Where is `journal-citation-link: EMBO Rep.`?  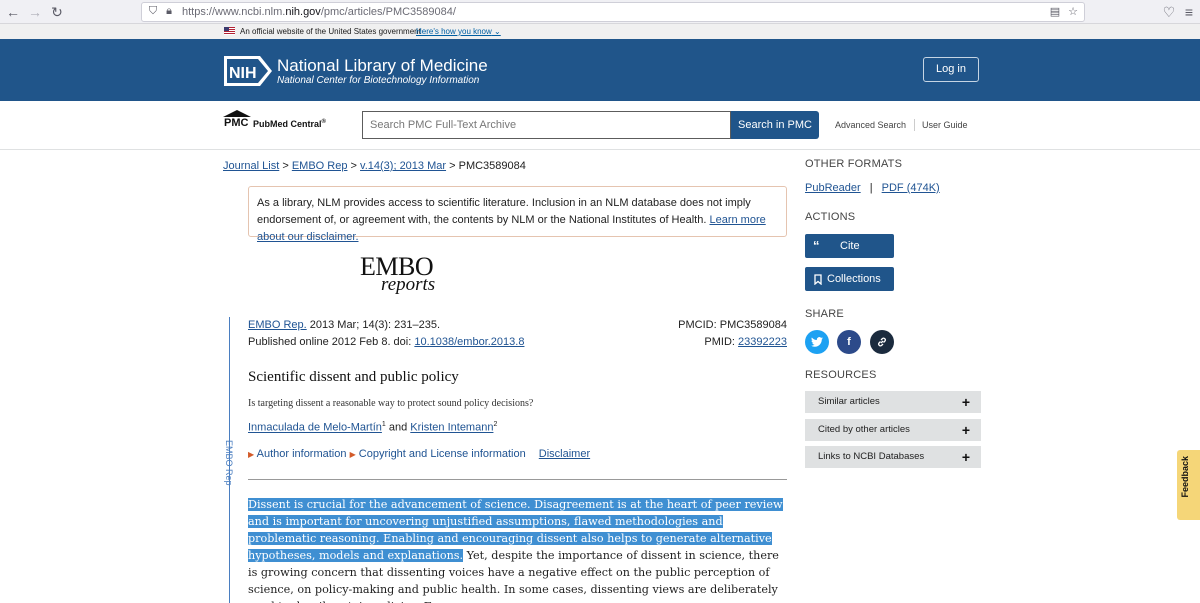 journal-citation-link: EMBO Rep. is located at coordinates (277, 325).